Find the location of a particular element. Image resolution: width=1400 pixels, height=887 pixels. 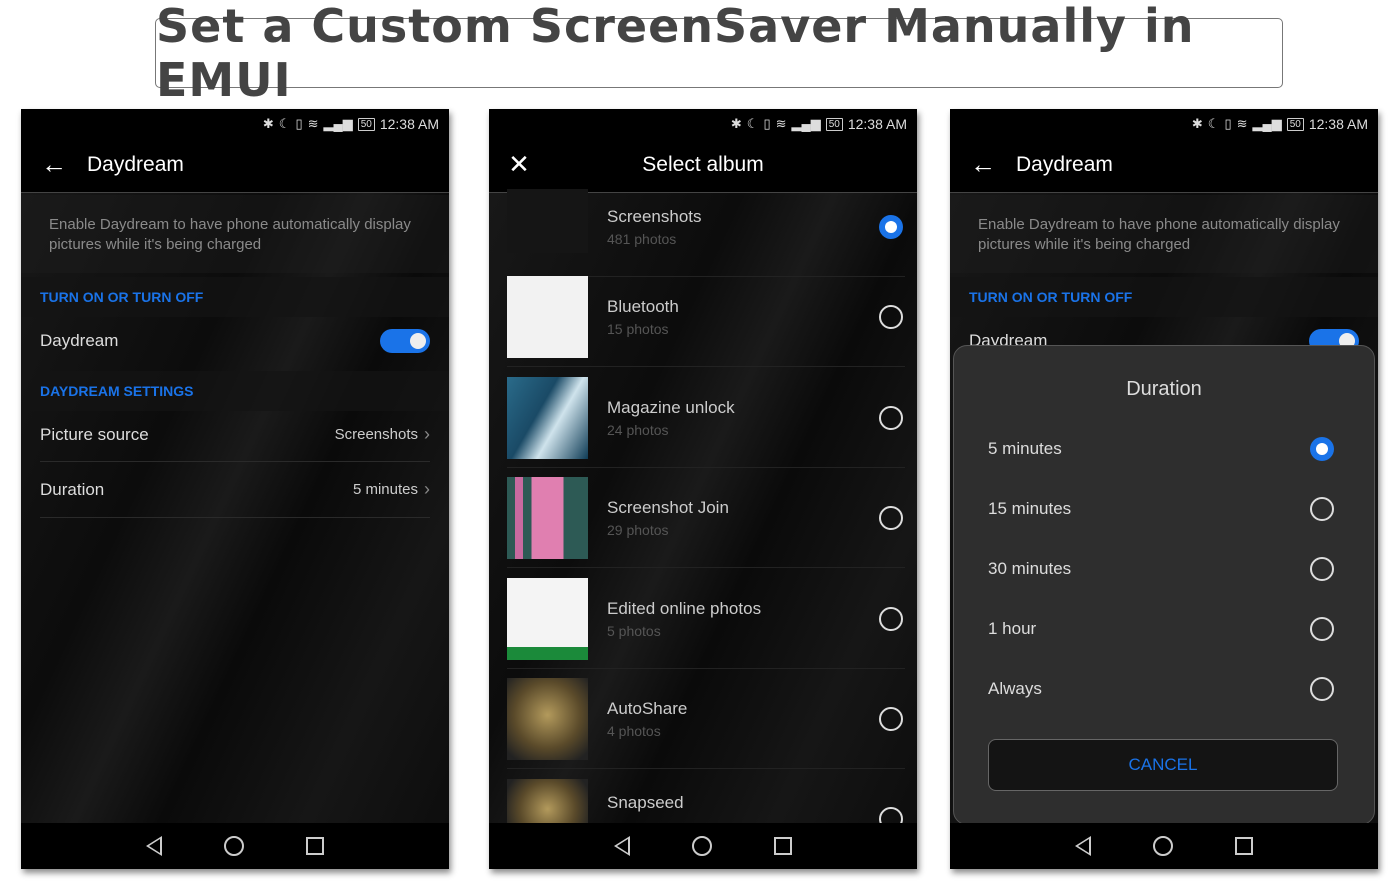

duration-row: Duration 5 minutes › is located at coordinates (235, 489).